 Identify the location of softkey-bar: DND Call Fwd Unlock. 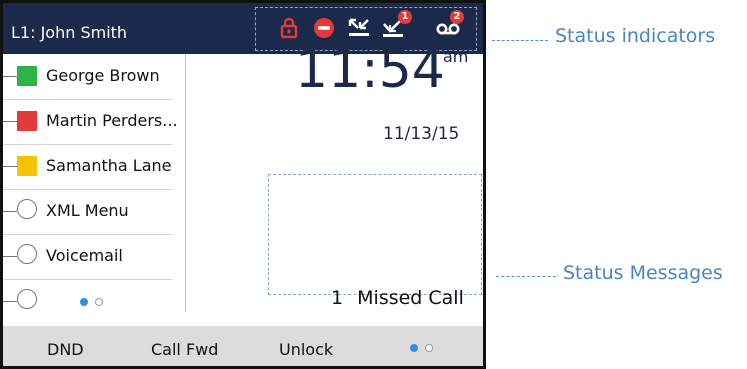
(243, 346).